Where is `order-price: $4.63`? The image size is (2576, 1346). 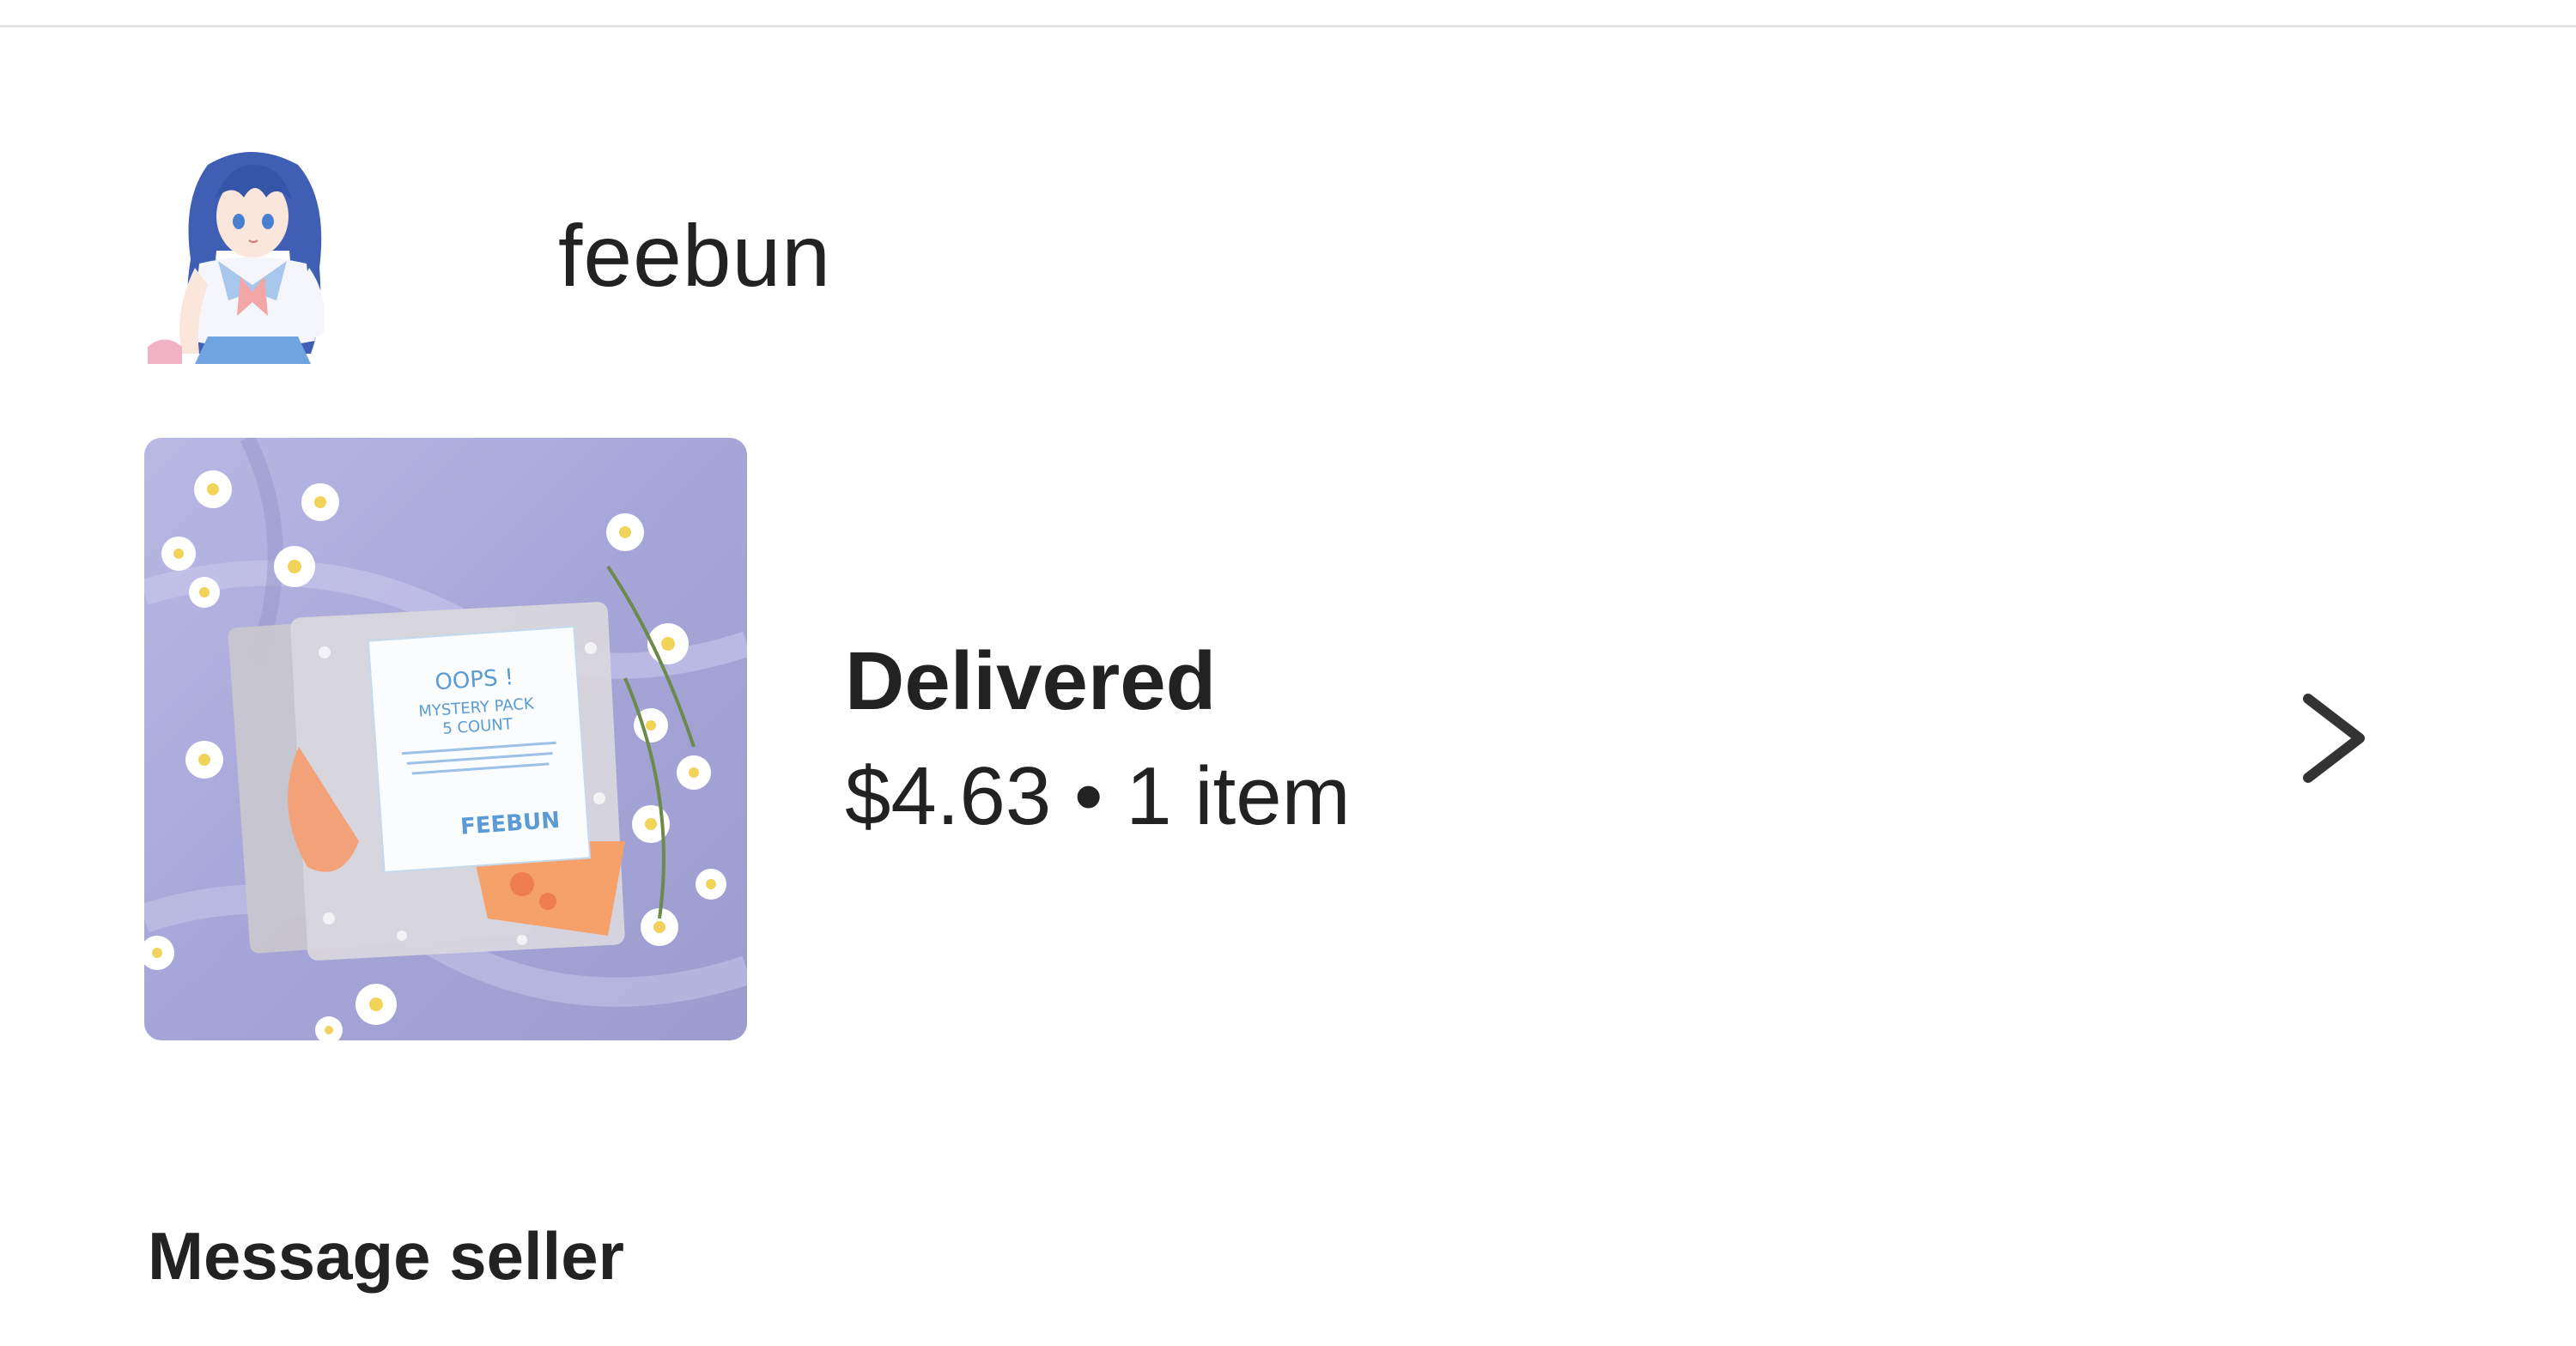 order-price: $4.63 is located at coordinates (948, 796).